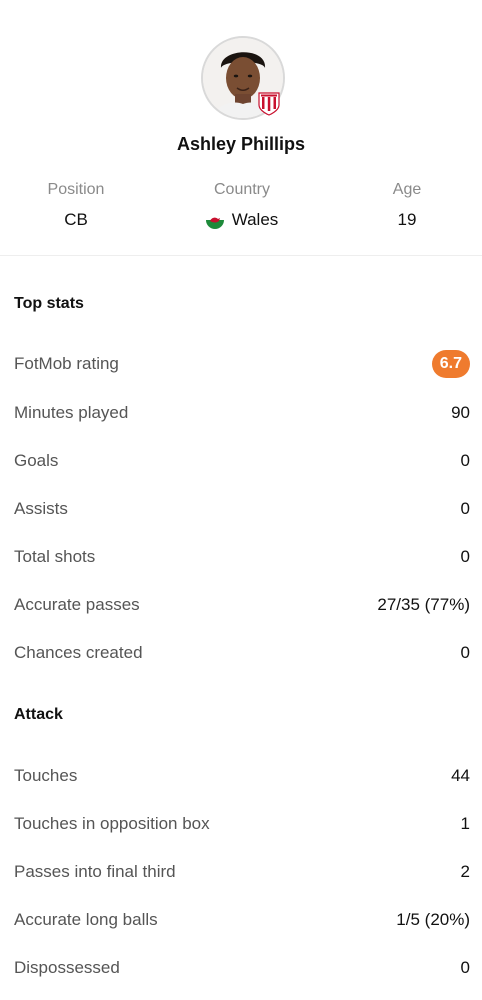 The image size is (482, 1000). Describe the element at coordinates (55, 556) in the screenshot. I see `stat-label: Total shots` at that location.